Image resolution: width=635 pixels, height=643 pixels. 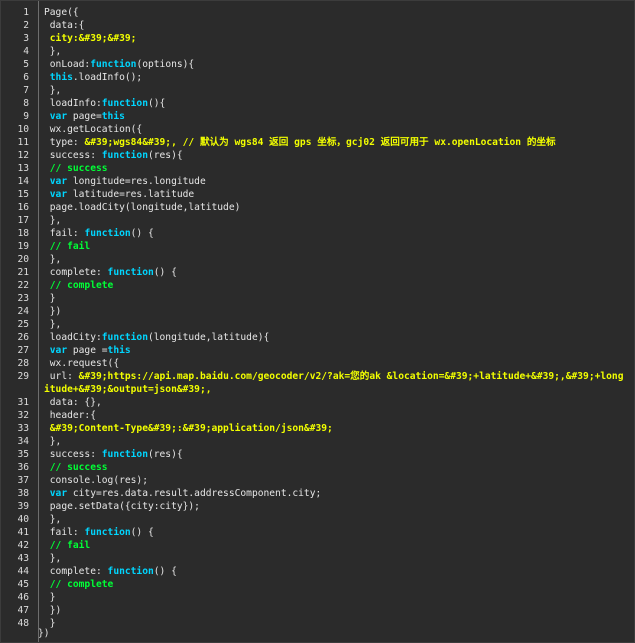 What do you see at coordinates (317, 415) in the screenshot?
I see `code-line: 32 header:{` at bounding box center [317, 415].